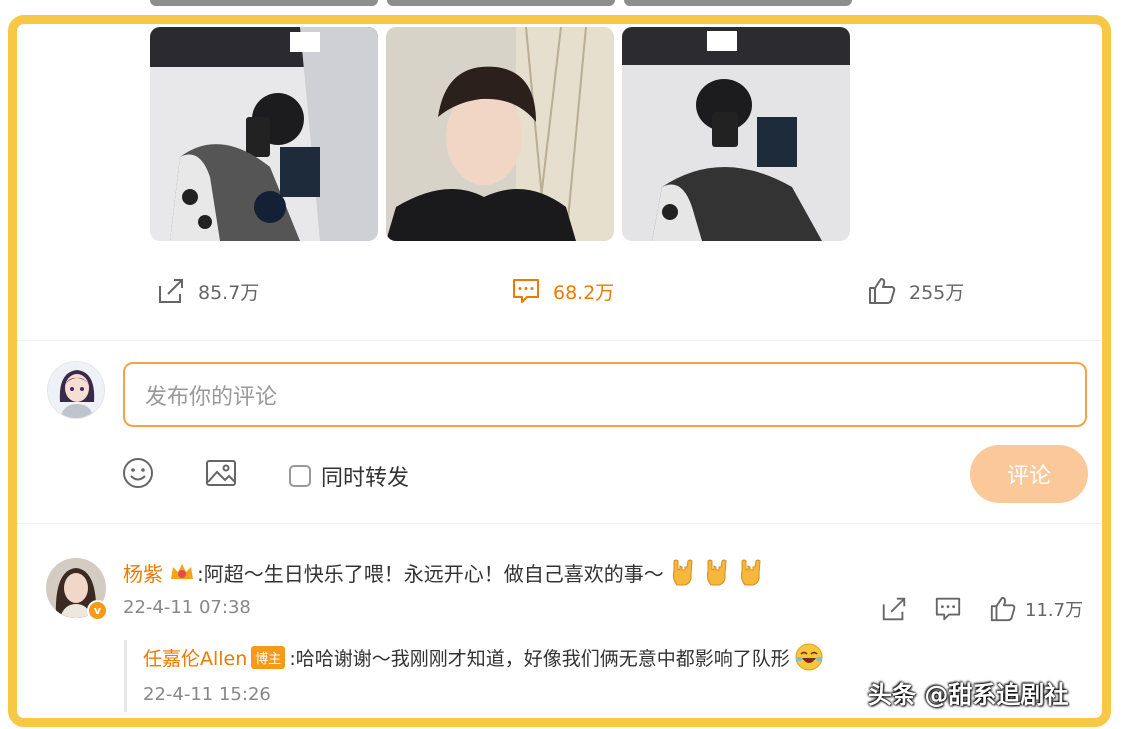 This screenshot has width=1125, height=729. I want to click on comment-count: 68.2万, so click(584, 292).